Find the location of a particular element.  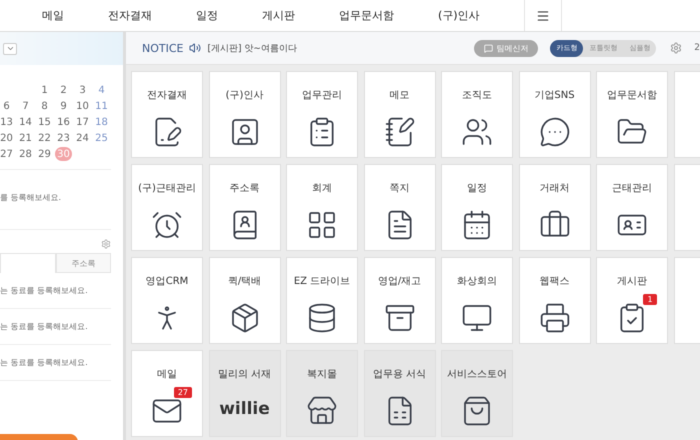

dropdown-button is located at coordinates (10, 48).